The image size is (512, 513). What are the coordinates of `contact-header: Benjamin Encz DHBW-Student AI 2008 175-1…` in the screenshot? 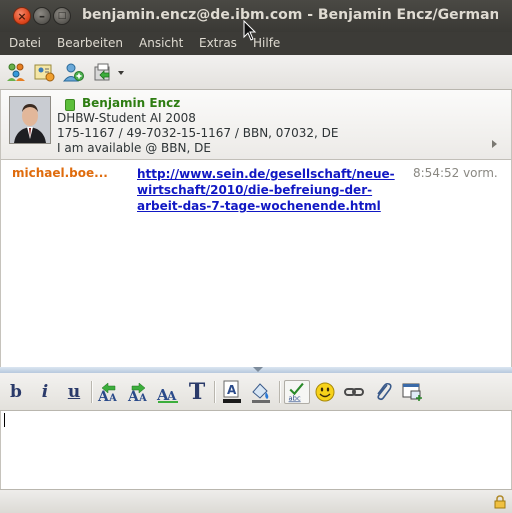 It's located at (256, 125).